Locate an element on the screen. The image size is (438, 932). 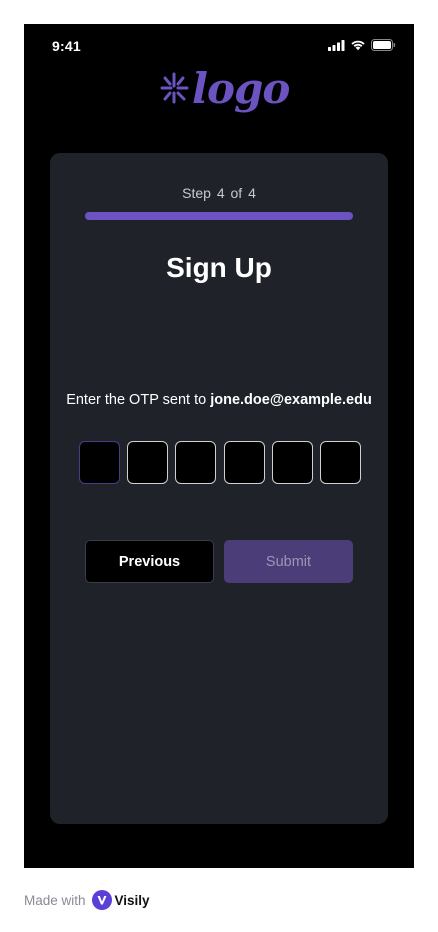
otp-prompt-text: Enter the OTP sent to is located at coordinates (136, 400).